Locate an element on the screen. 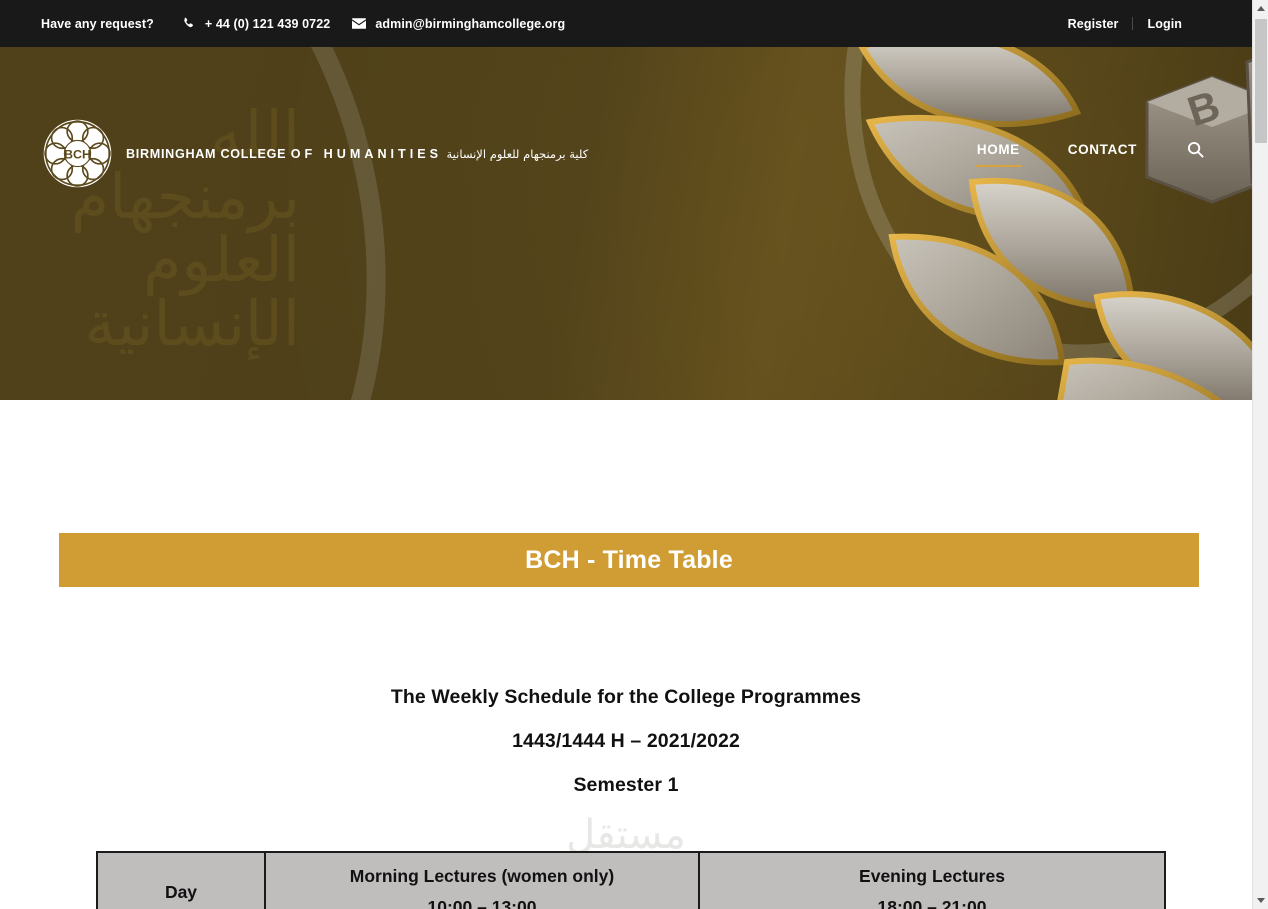 Image resolution: width=1268 pixels, height=909 pixels. bch-emblem-icon: BCH is located at coordinates (77, 153).